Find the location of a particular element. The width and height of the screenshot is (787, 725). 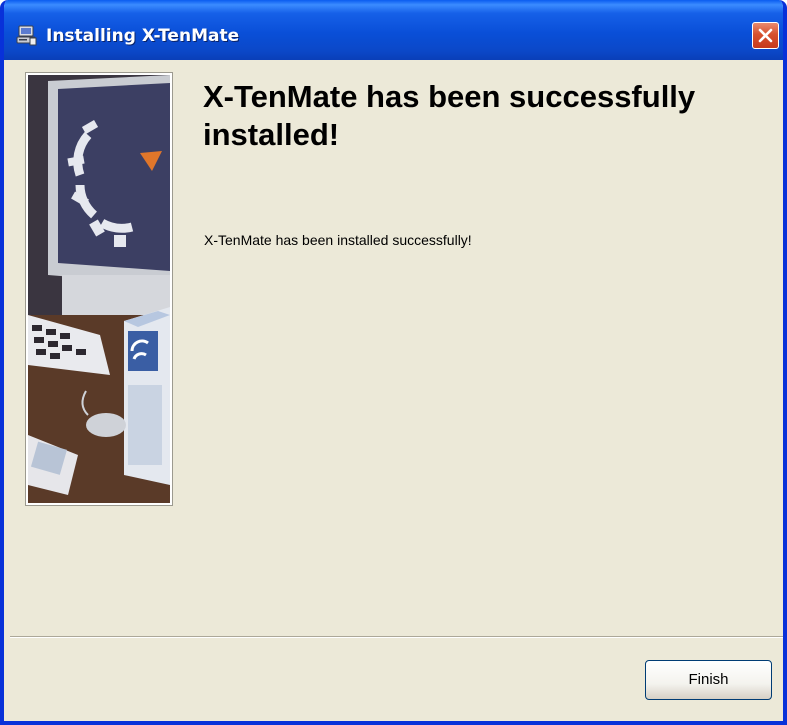

close-button is located at coordinates (765, 35).